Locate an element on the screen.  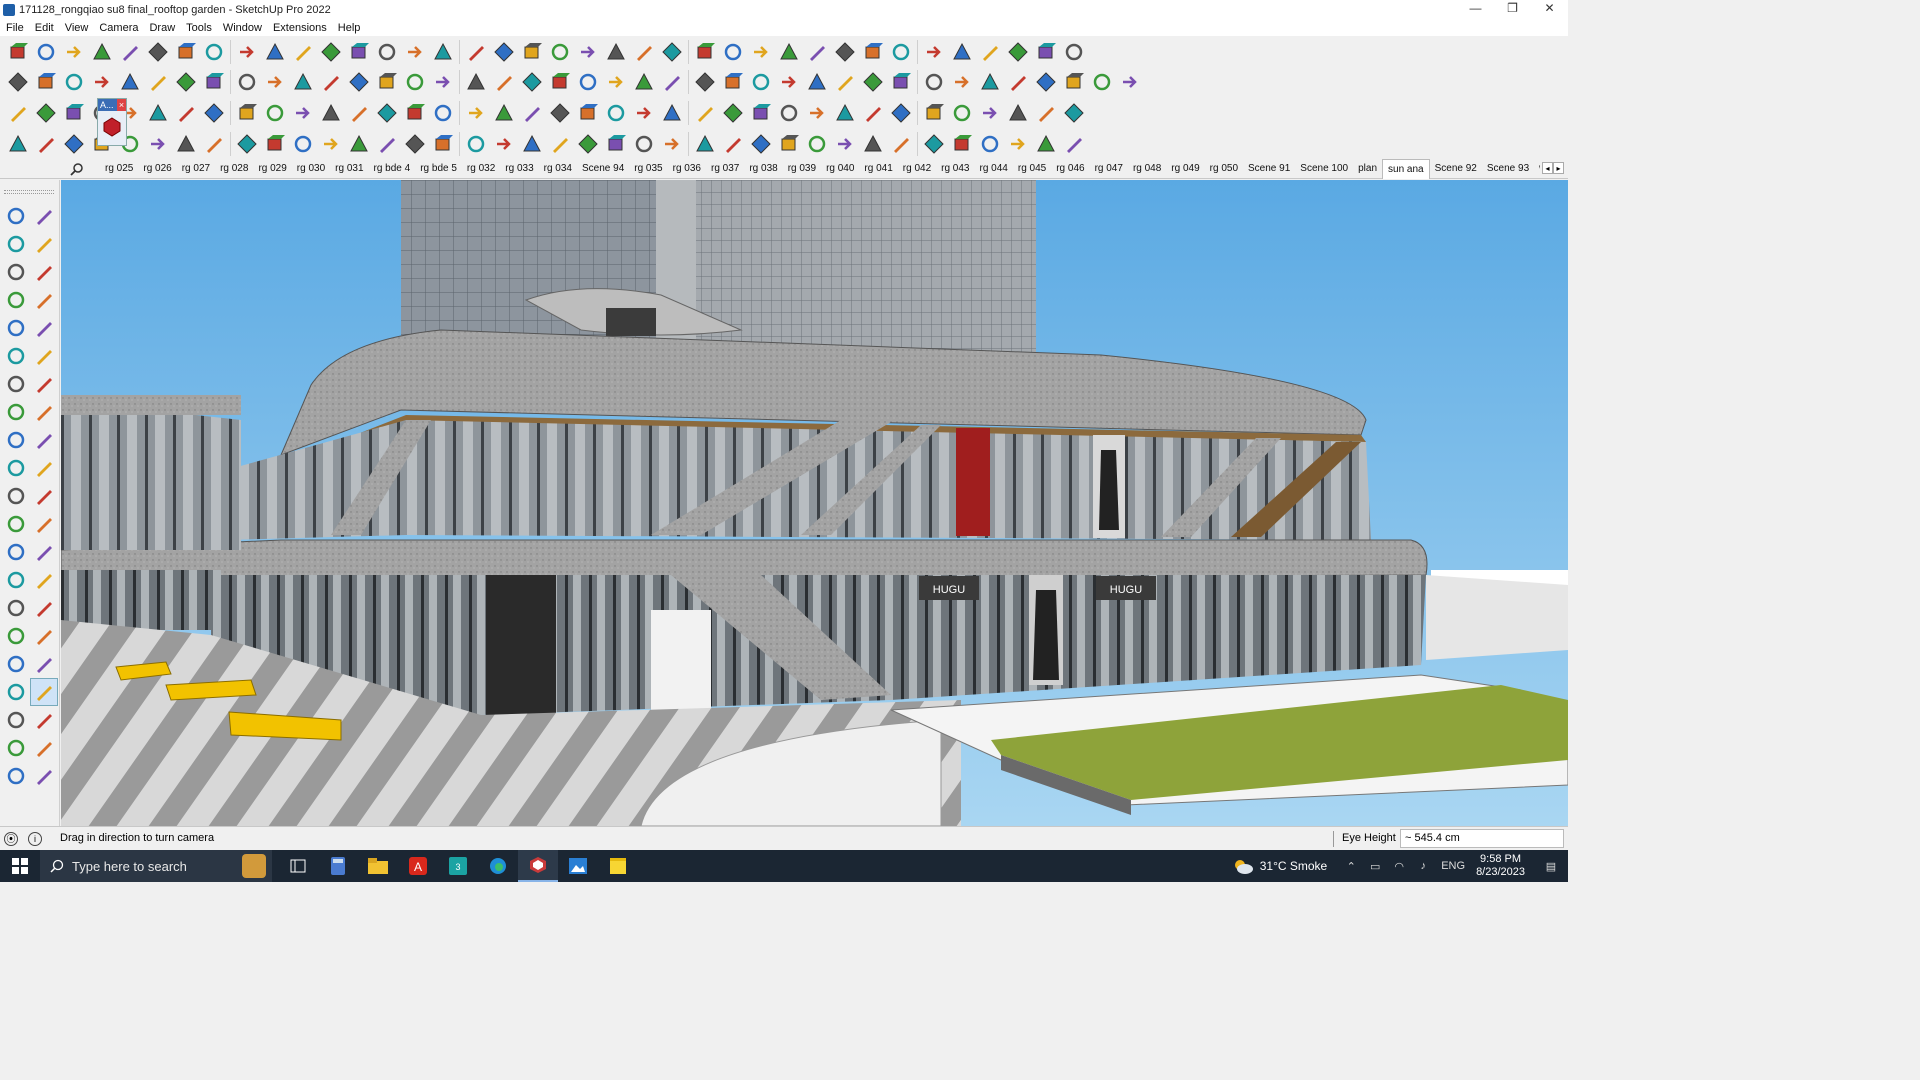
floating-toolbar: A... × is located at coordinates (112, 122).